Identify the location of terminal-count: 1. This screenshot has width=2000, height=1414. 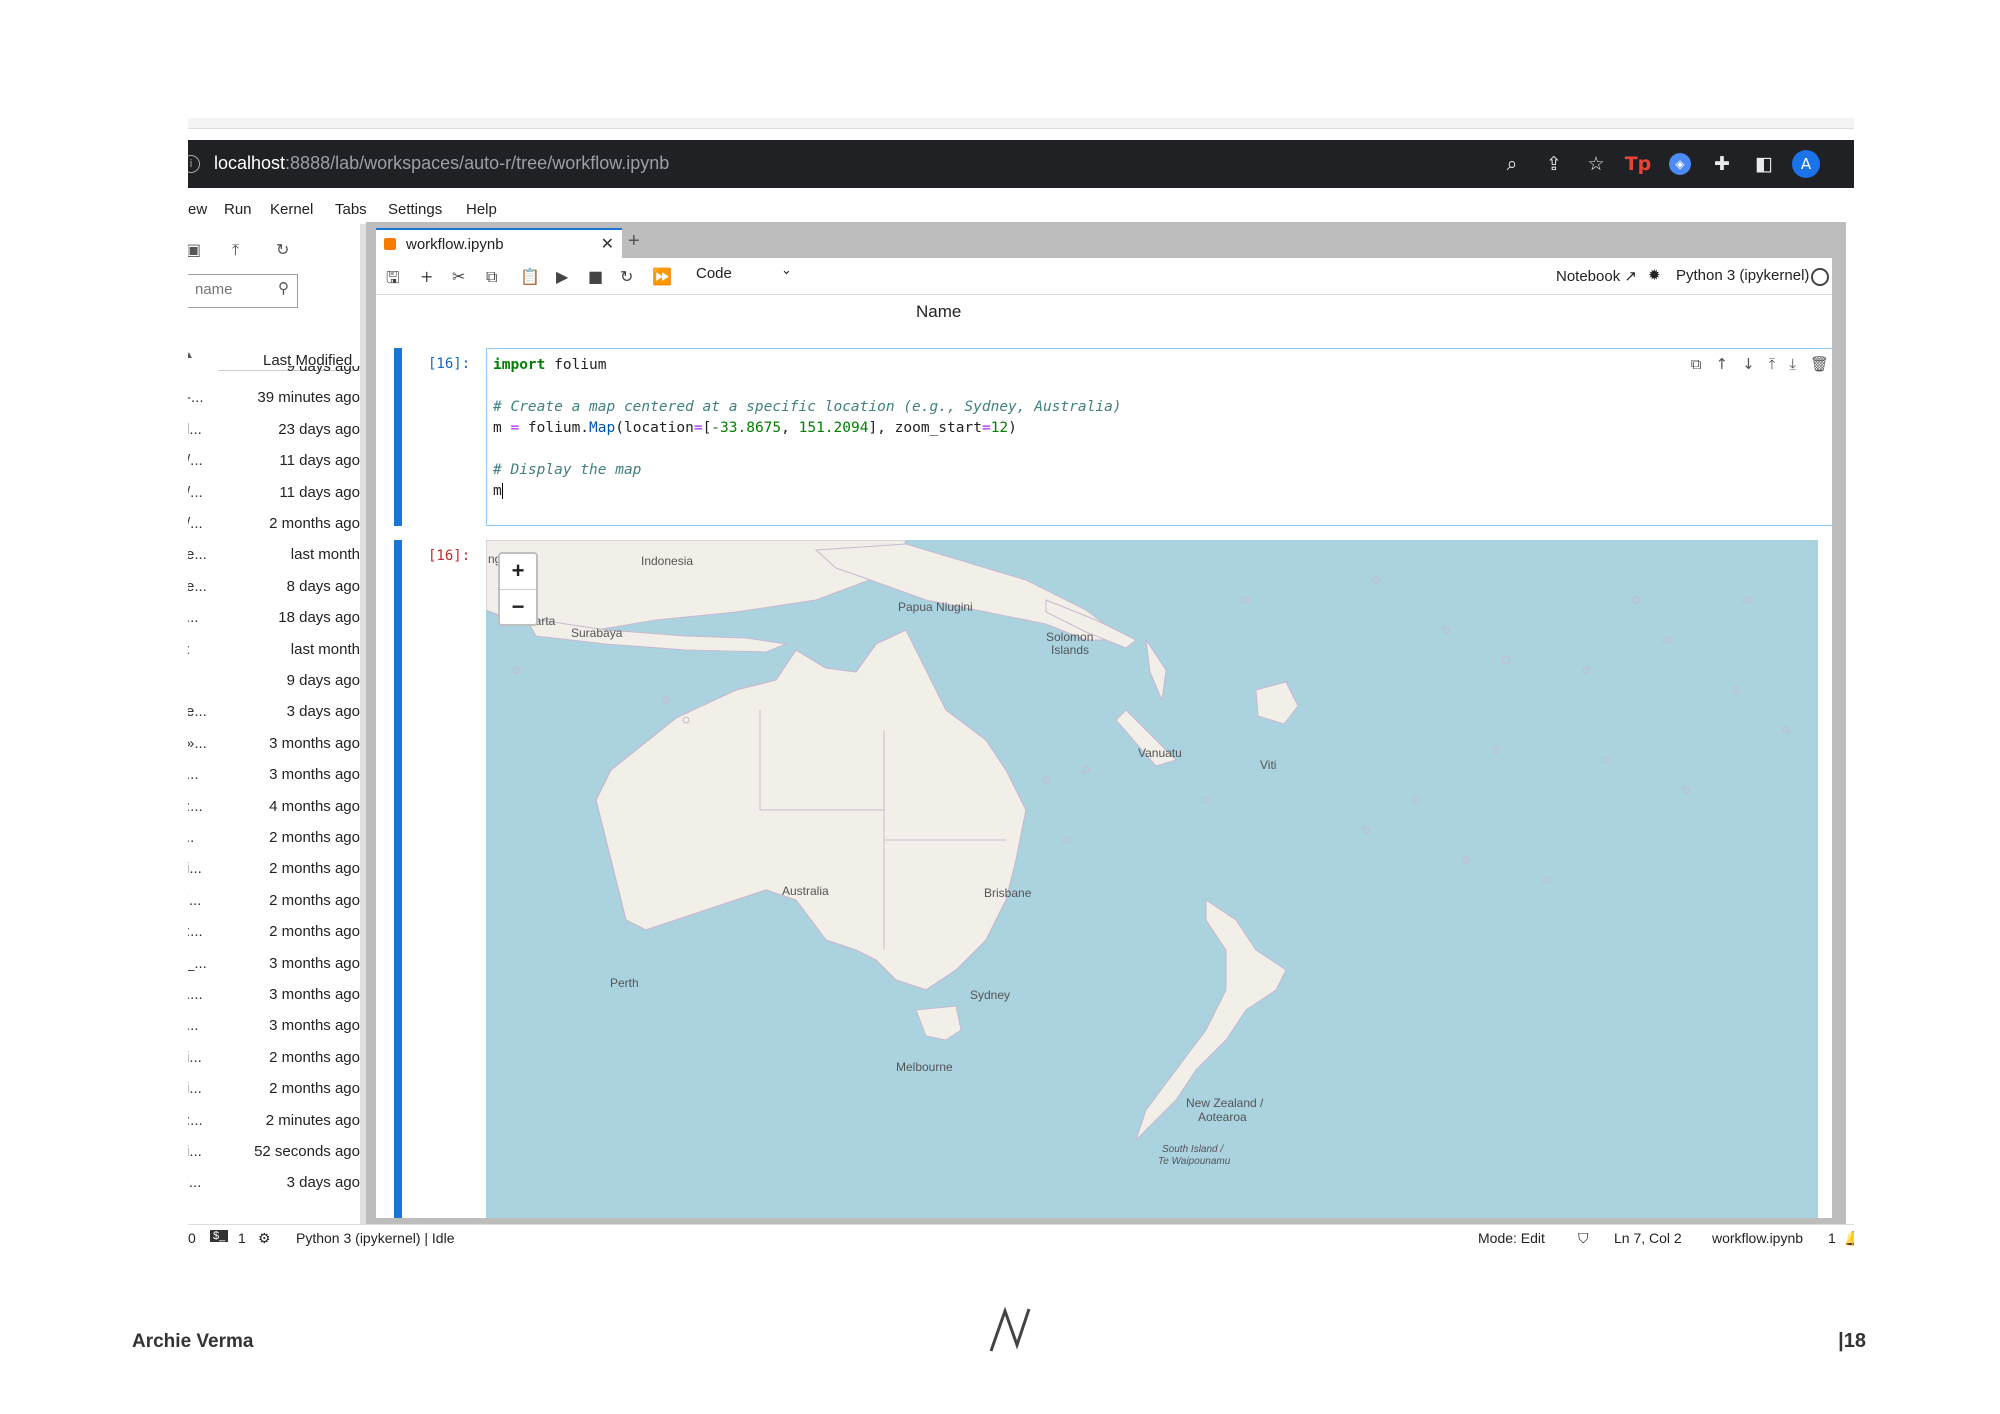
(242, 1238).